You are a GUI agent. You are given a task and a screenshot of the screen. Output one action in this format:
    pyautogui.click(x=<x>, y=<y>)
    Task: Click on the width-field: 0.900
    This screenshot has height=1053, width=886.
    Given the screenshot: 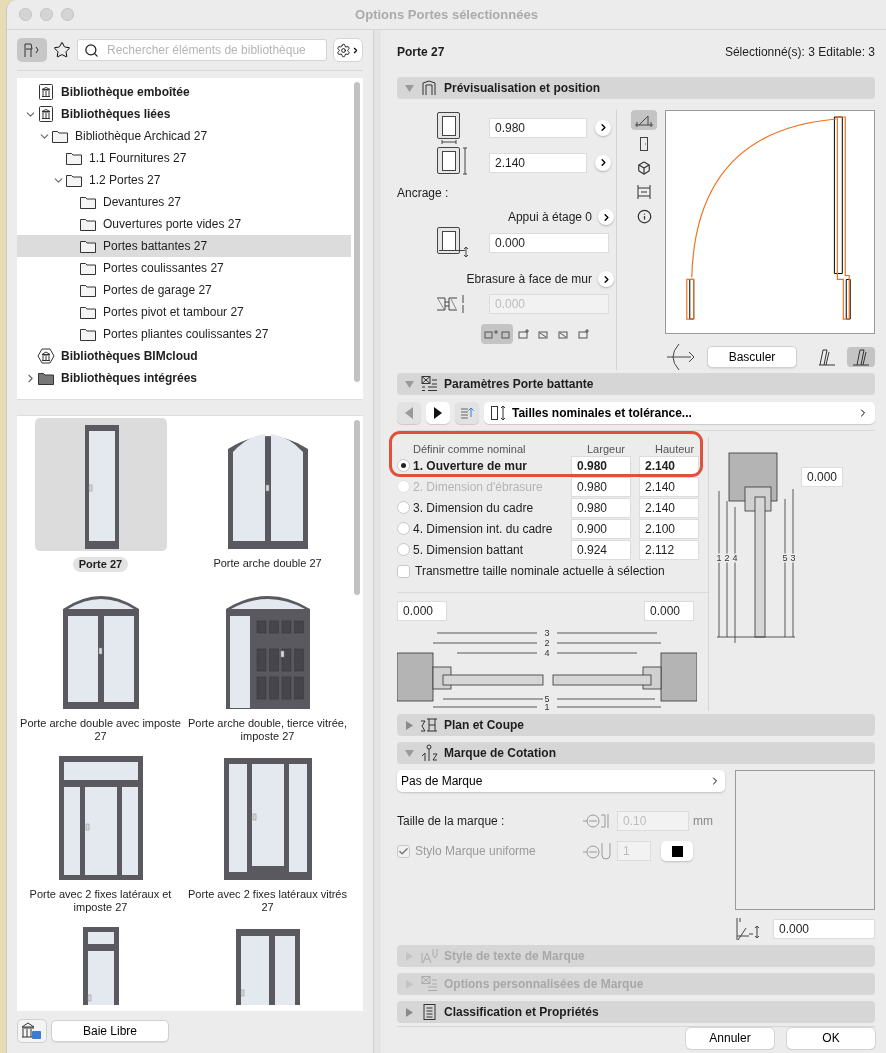 What is the action you would take?
    pyautogui.click(x=601, y=528)
    